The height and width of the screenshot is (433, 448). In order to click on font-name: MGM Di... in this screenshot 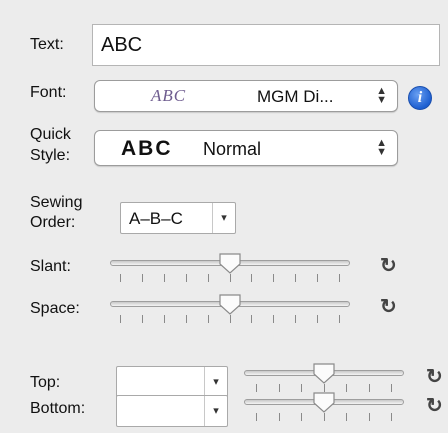, I will do `click(295, 96)`.